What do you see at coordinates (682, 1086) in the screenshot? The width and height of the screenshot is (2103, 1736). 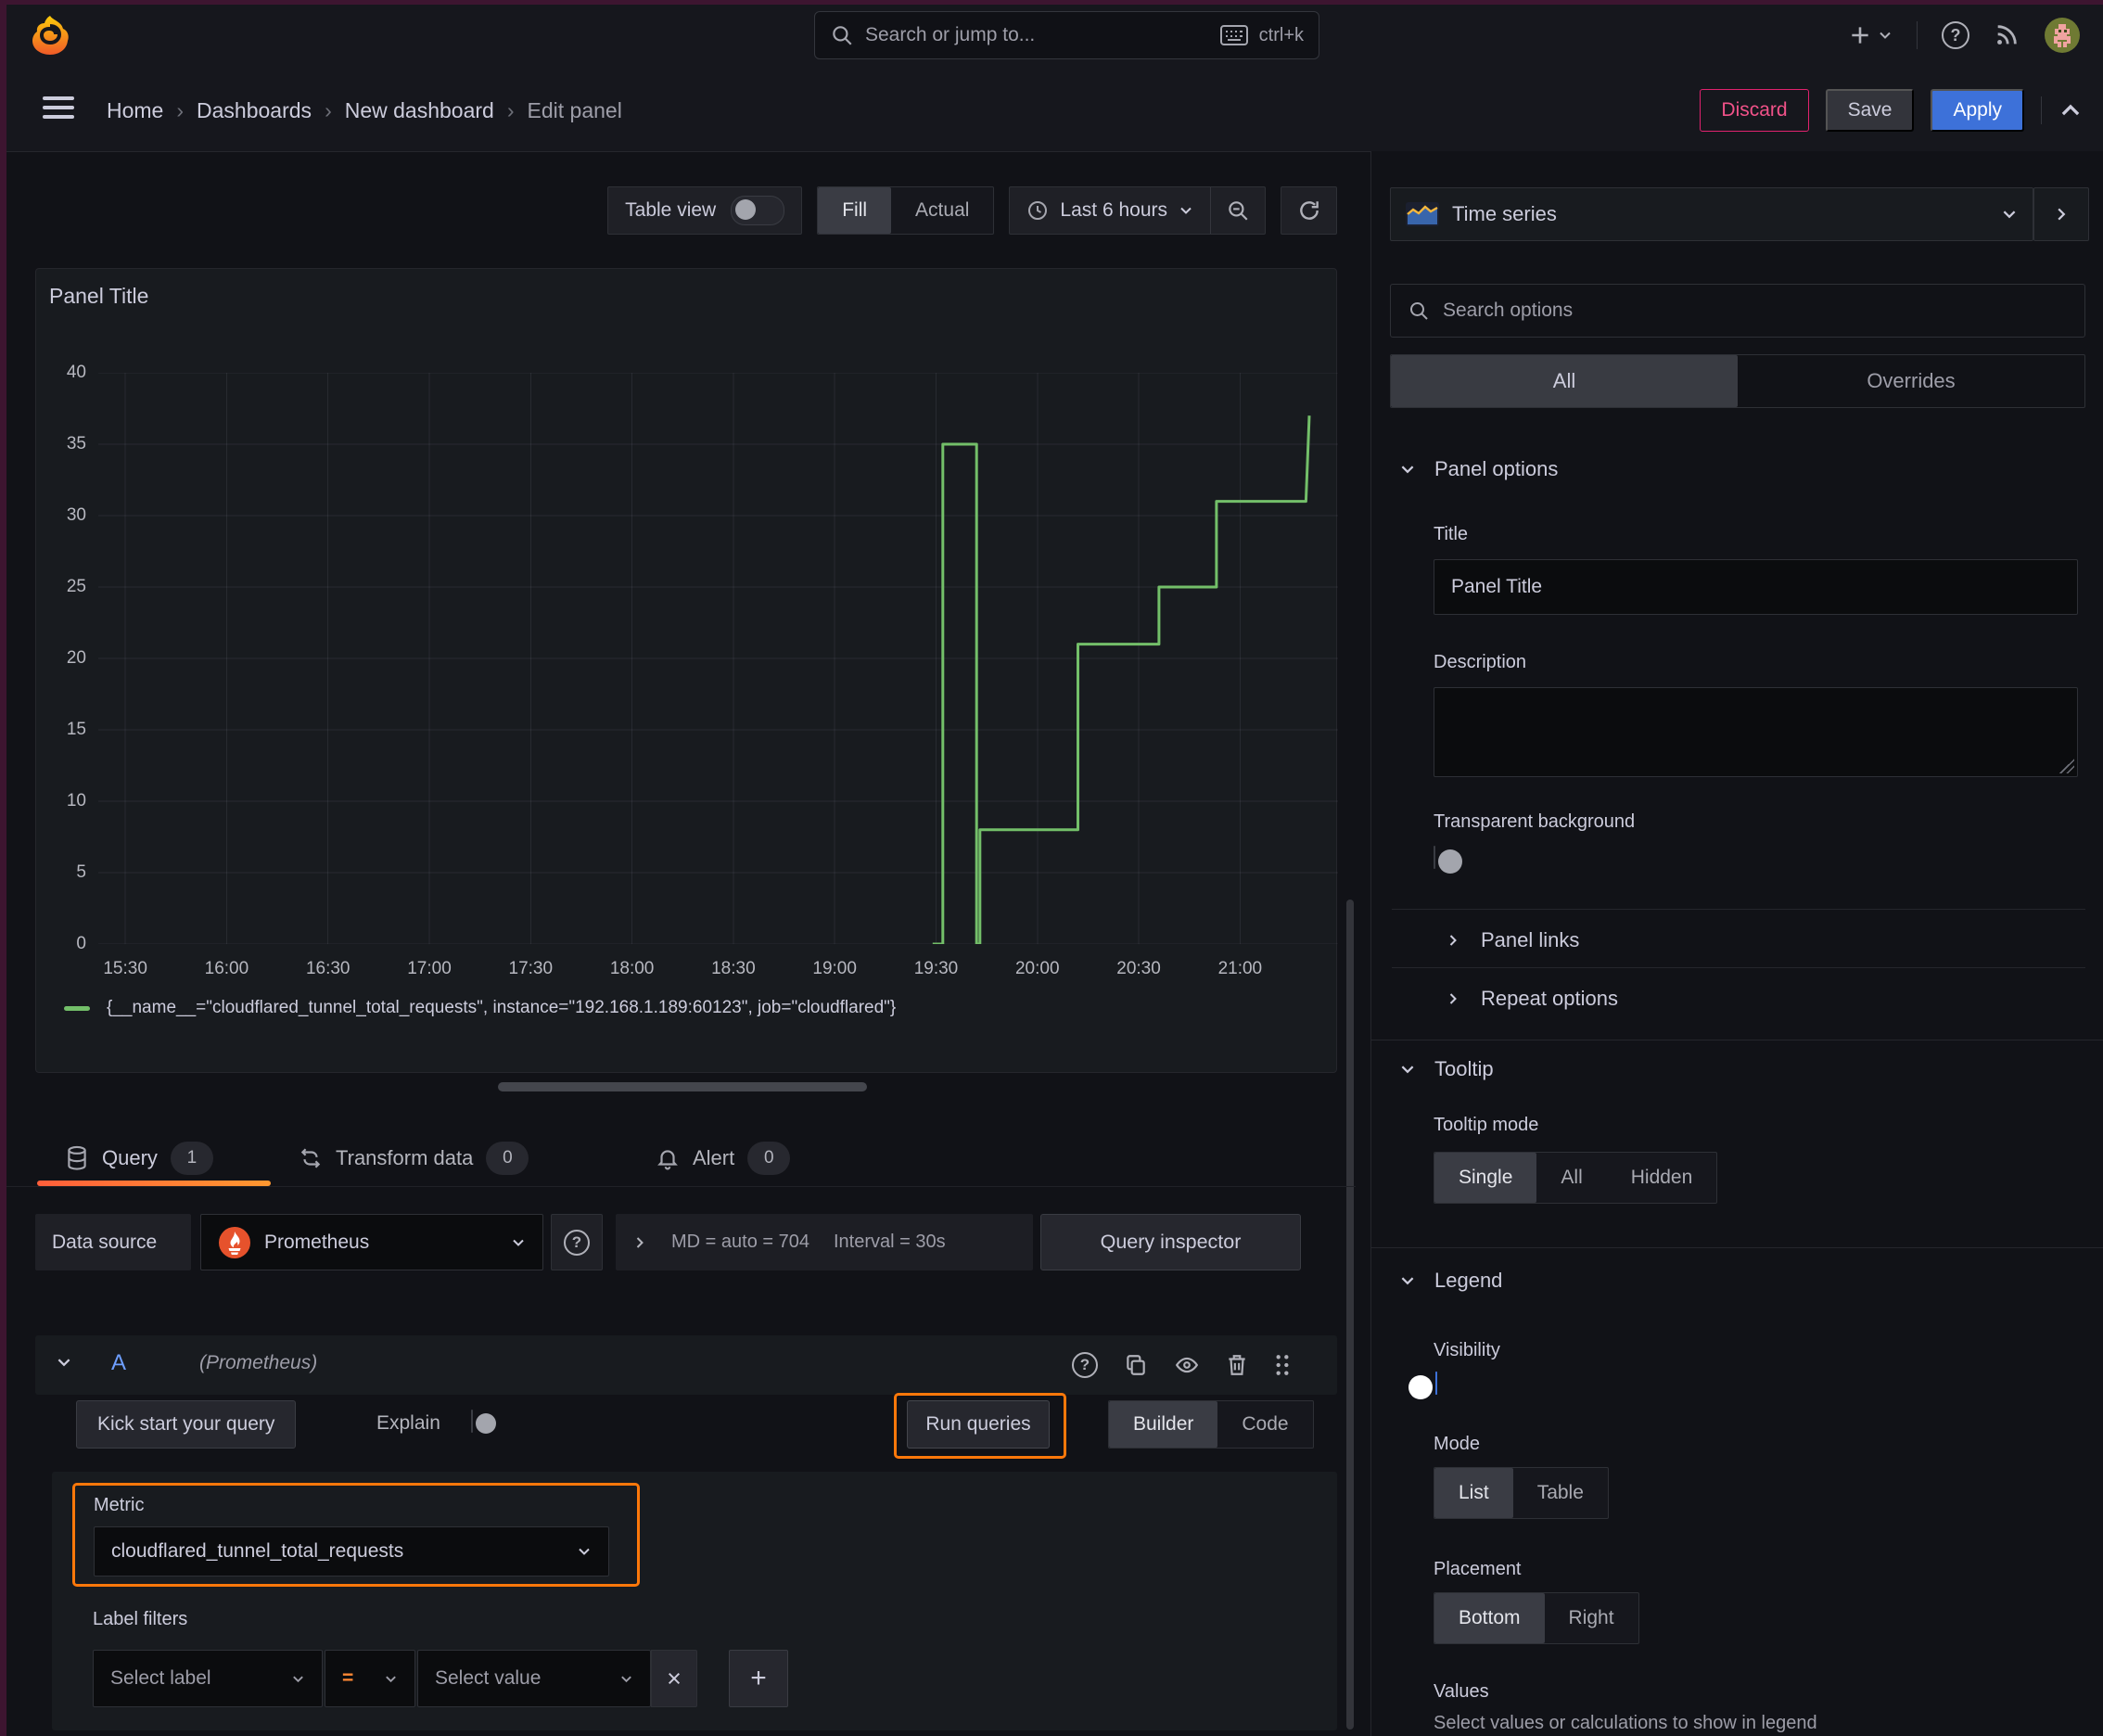 I see `pane-resize-handle` at bounding box center [682, 1086].